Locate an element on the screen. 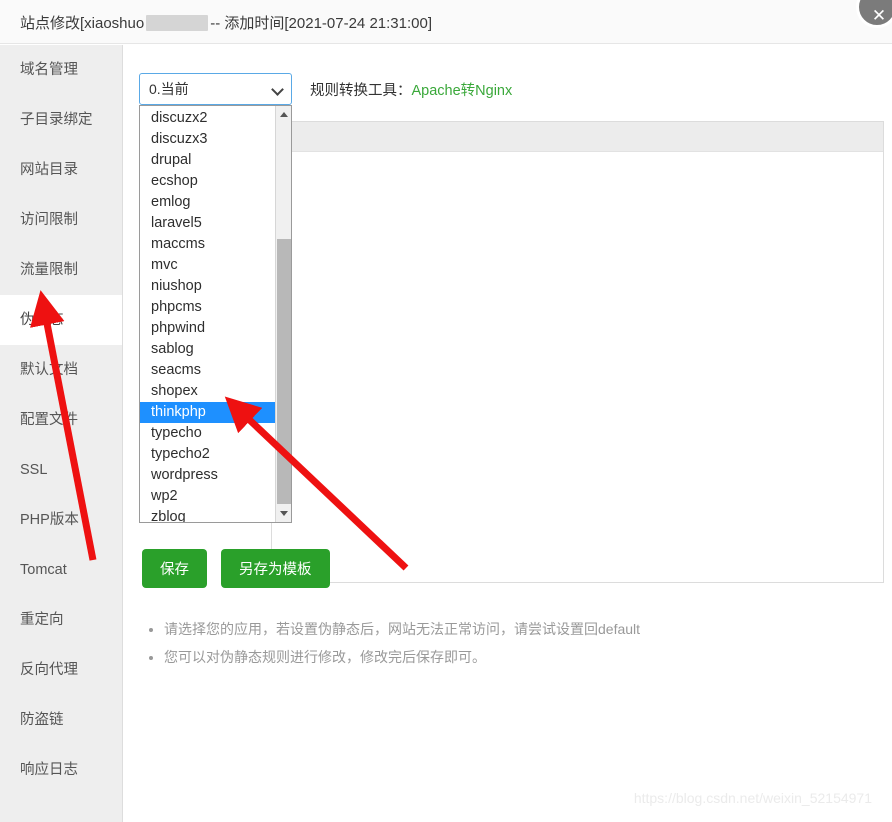 This screenshot has width=892, height=822. dropdown-option-4: emlog is located at coordinates (208, 202).